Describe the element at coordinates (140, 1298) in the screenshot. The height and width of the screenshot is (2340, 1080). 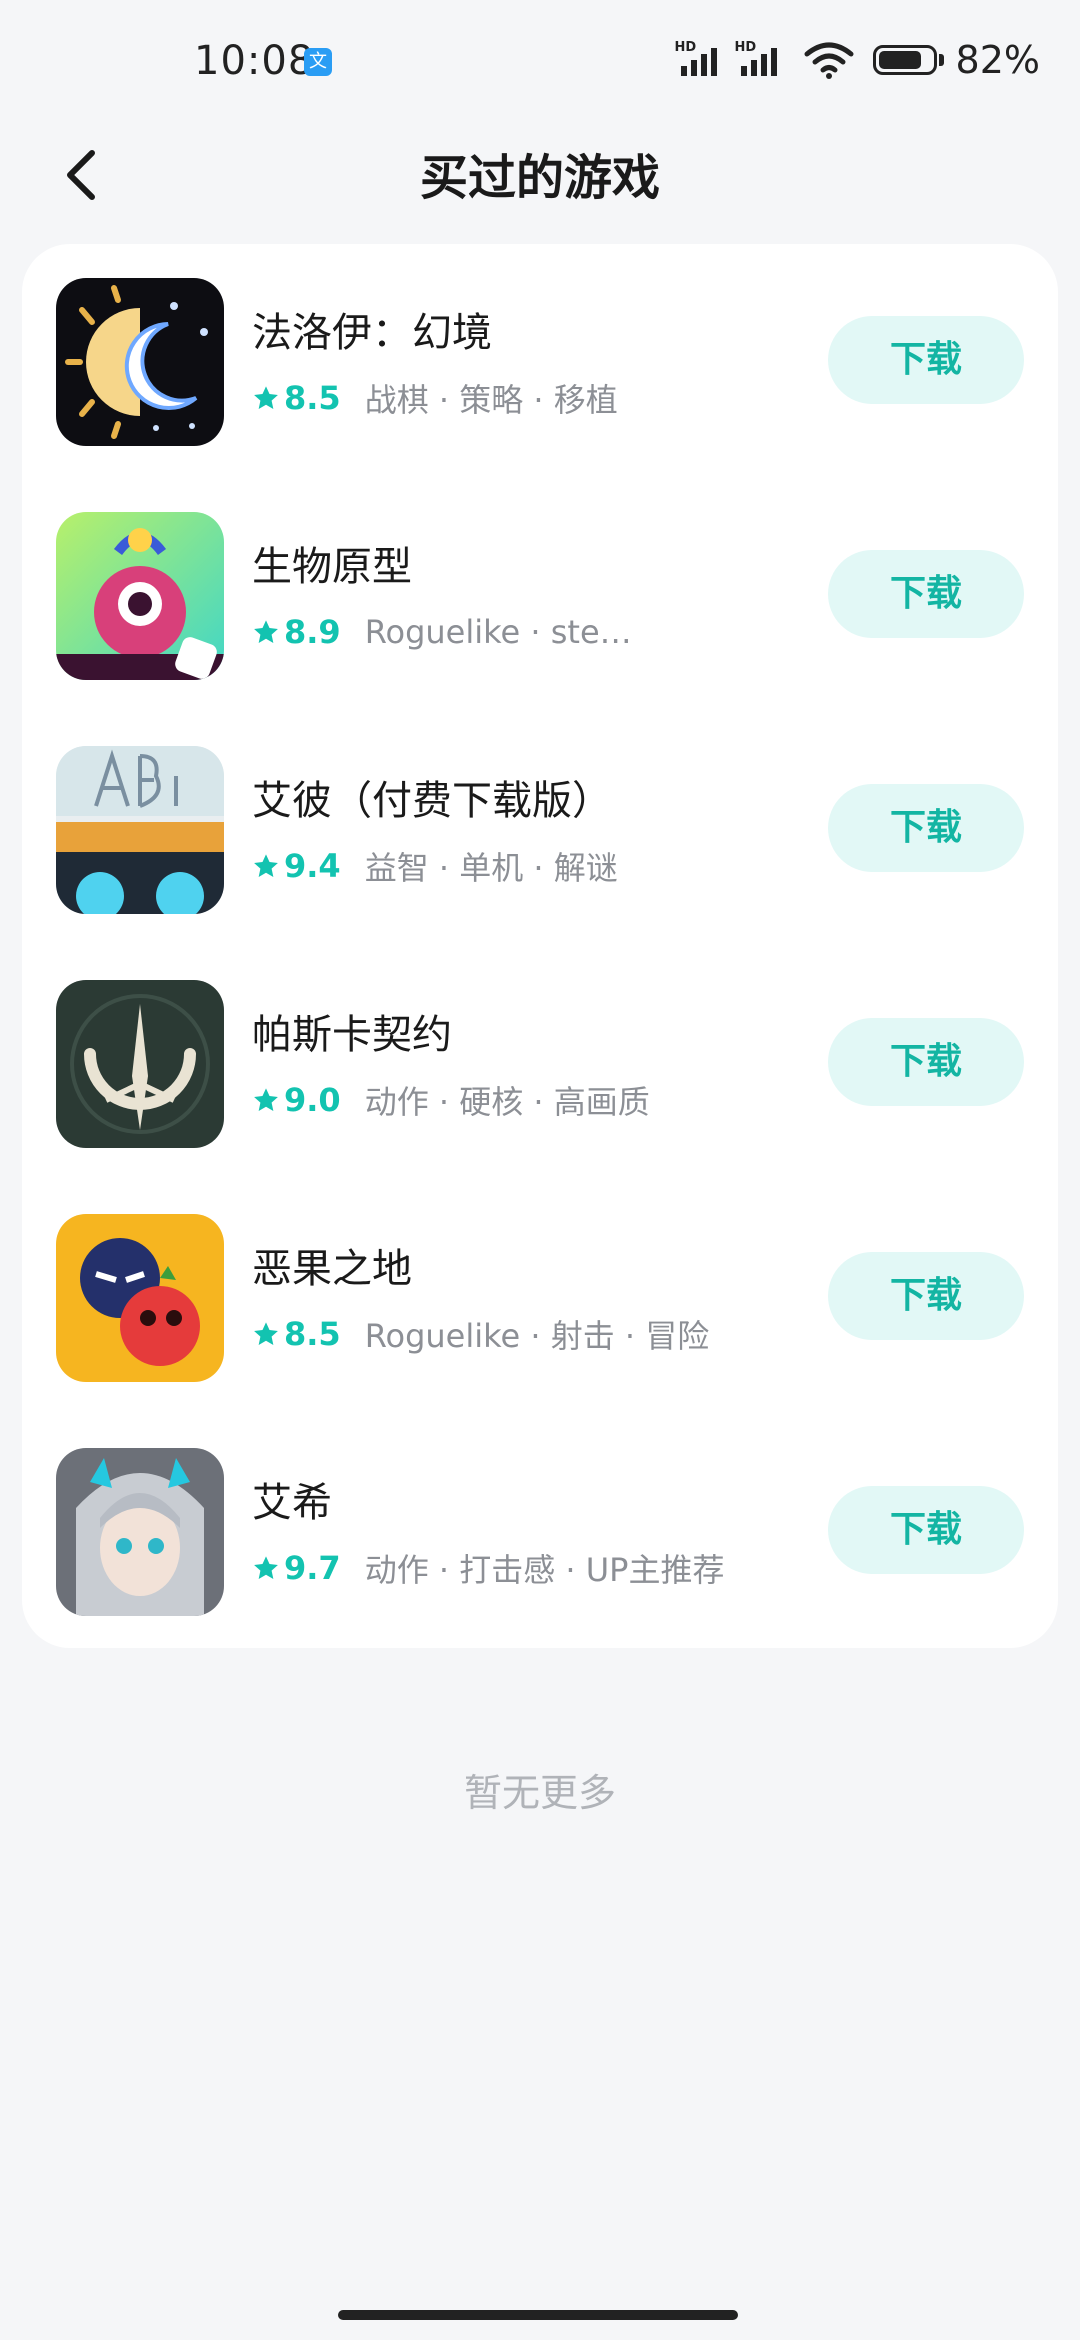
I see `fruit-icon` at that location.